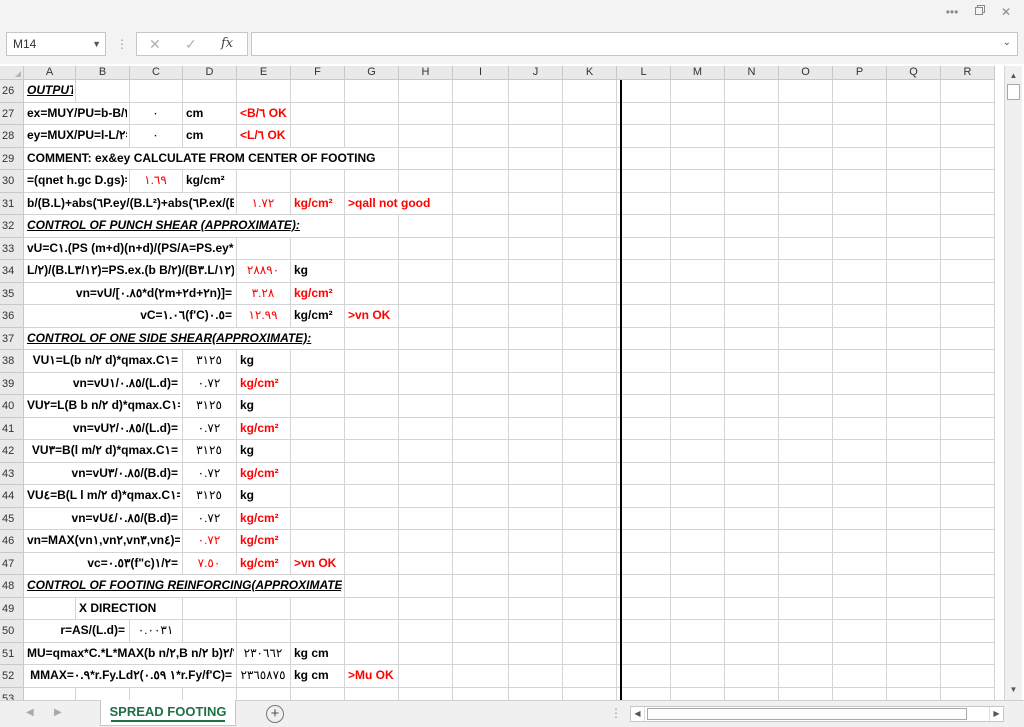 This screenshot has width=1024, height=727. What do you see at coordinates (209, 136) in the screenshot?
I see `cell-d28: cm` at bounding box center [209, 136].